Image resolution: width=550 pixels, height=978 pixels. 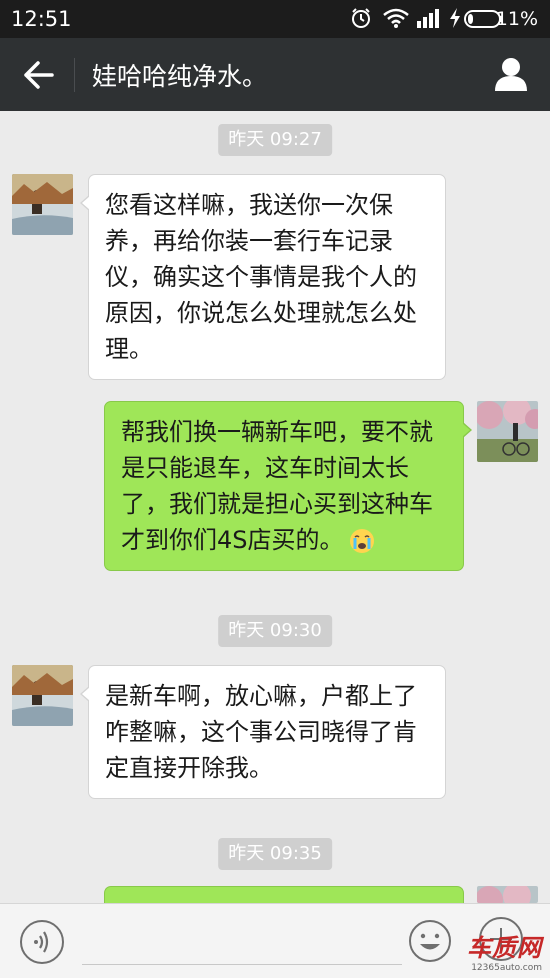 What do you see at coordinates (428, 18) in the screenshot?
I see `signal-icon` at bounding box center [428, 18].